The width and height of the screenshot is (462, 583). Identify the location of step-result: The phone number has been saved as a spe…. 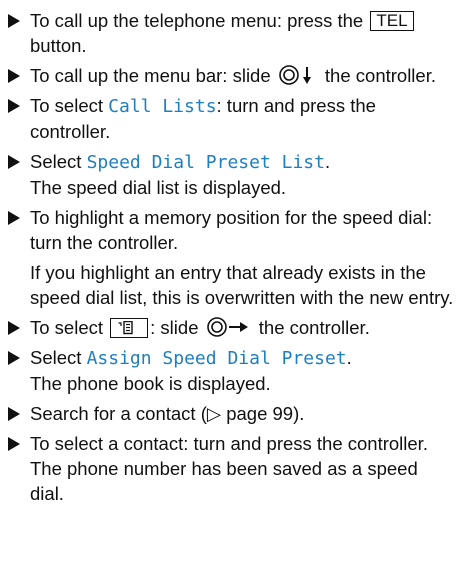
(224, 481).